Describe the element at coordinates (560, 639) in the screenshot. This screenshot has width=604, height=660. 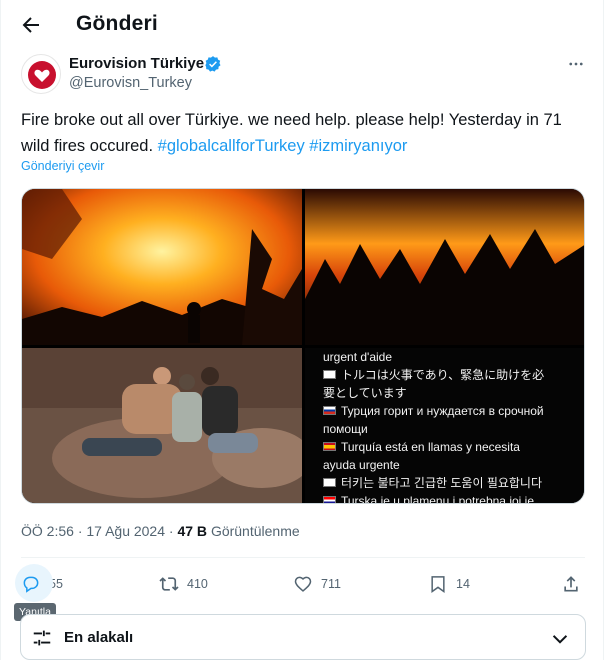
I see `chevron-down-icon` at that location.